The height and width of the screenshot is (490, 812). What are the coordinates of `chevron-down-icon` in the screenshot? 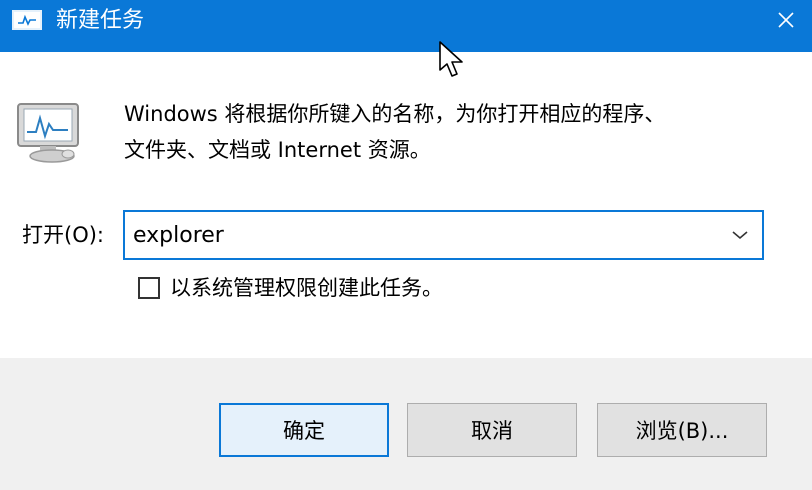 It's located at (740, 235).